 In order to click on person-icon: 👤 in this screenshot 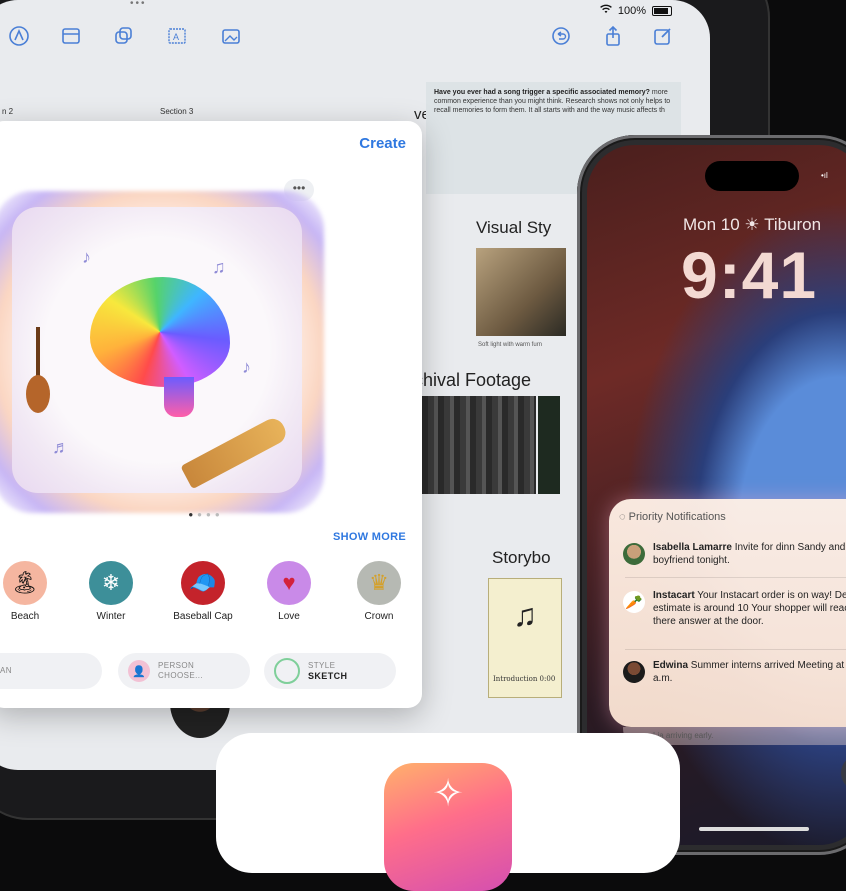, I will do `click(139, 671)`.